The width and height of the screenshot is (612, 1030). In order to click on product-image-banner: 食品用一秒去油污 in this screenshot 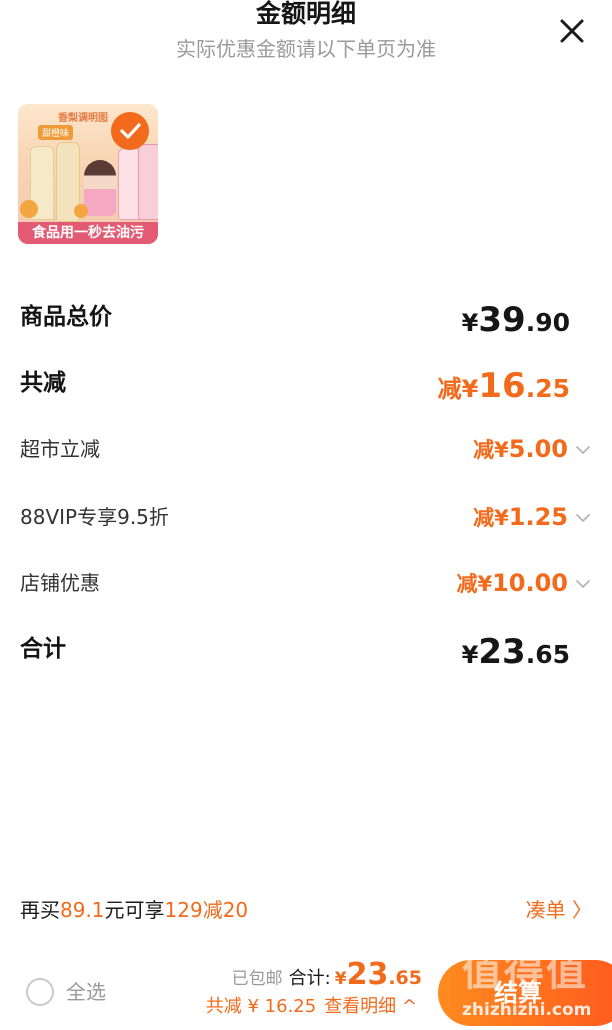, I will do `click(88, 233)`.